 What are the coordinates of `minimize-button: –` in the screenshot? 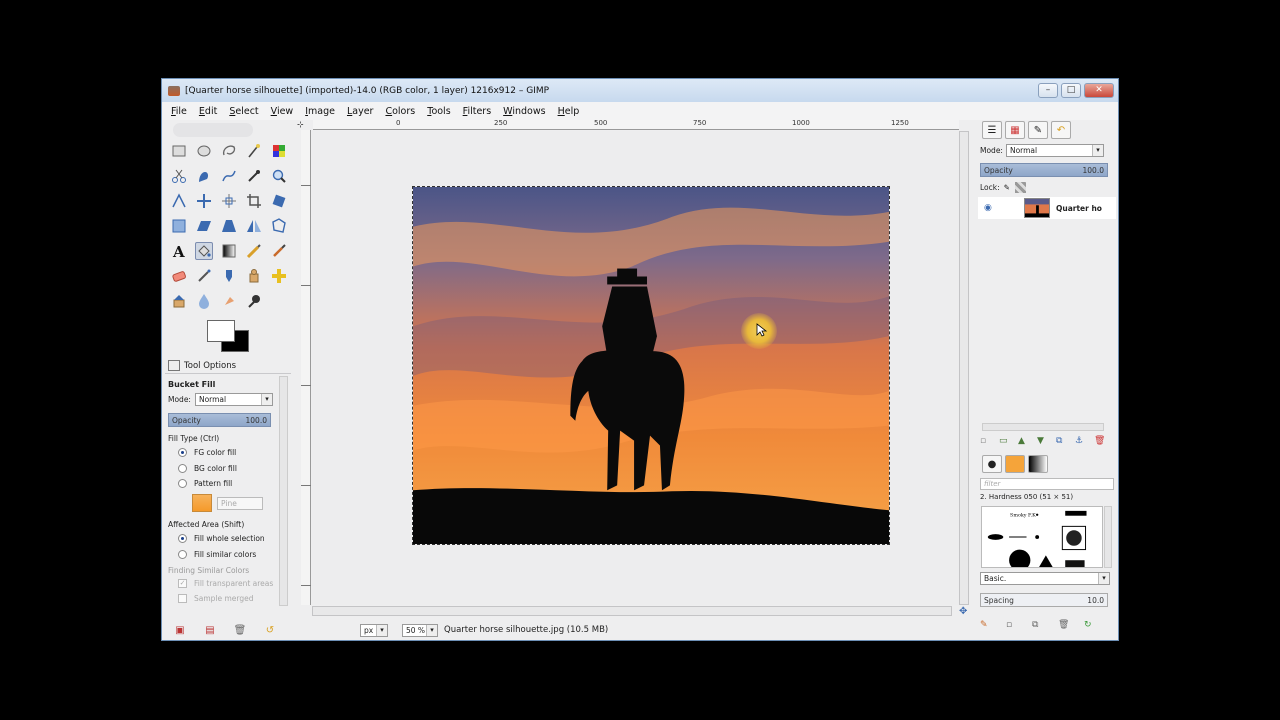 It's located at (1048, 90).